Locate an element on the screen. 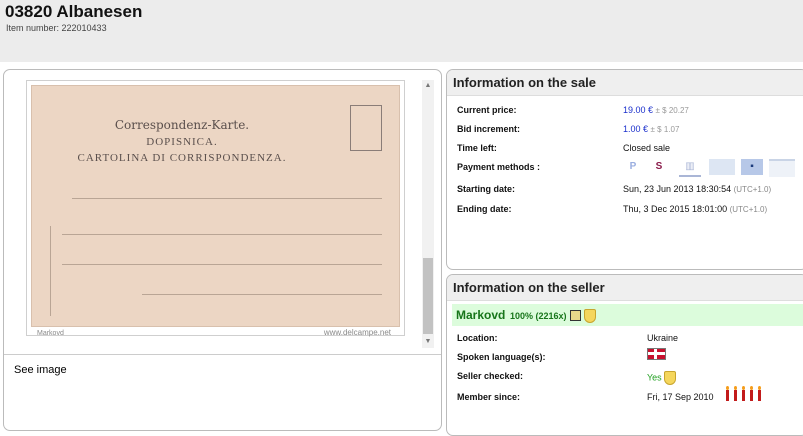  seller-checked-label: Seller checked: is located at coordinates (490, 376).